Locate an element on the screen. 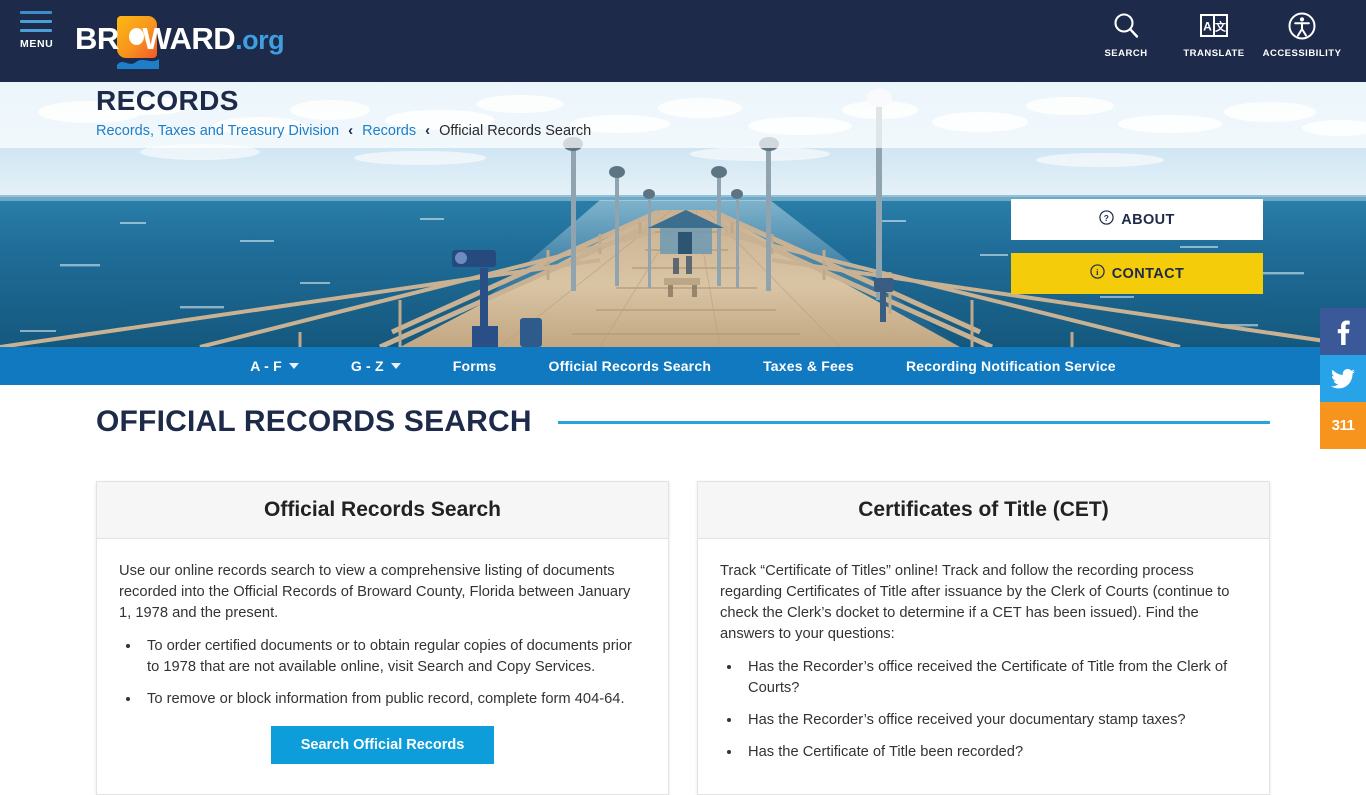  info-circle-icon: i is located at coordinates (1097, 273).